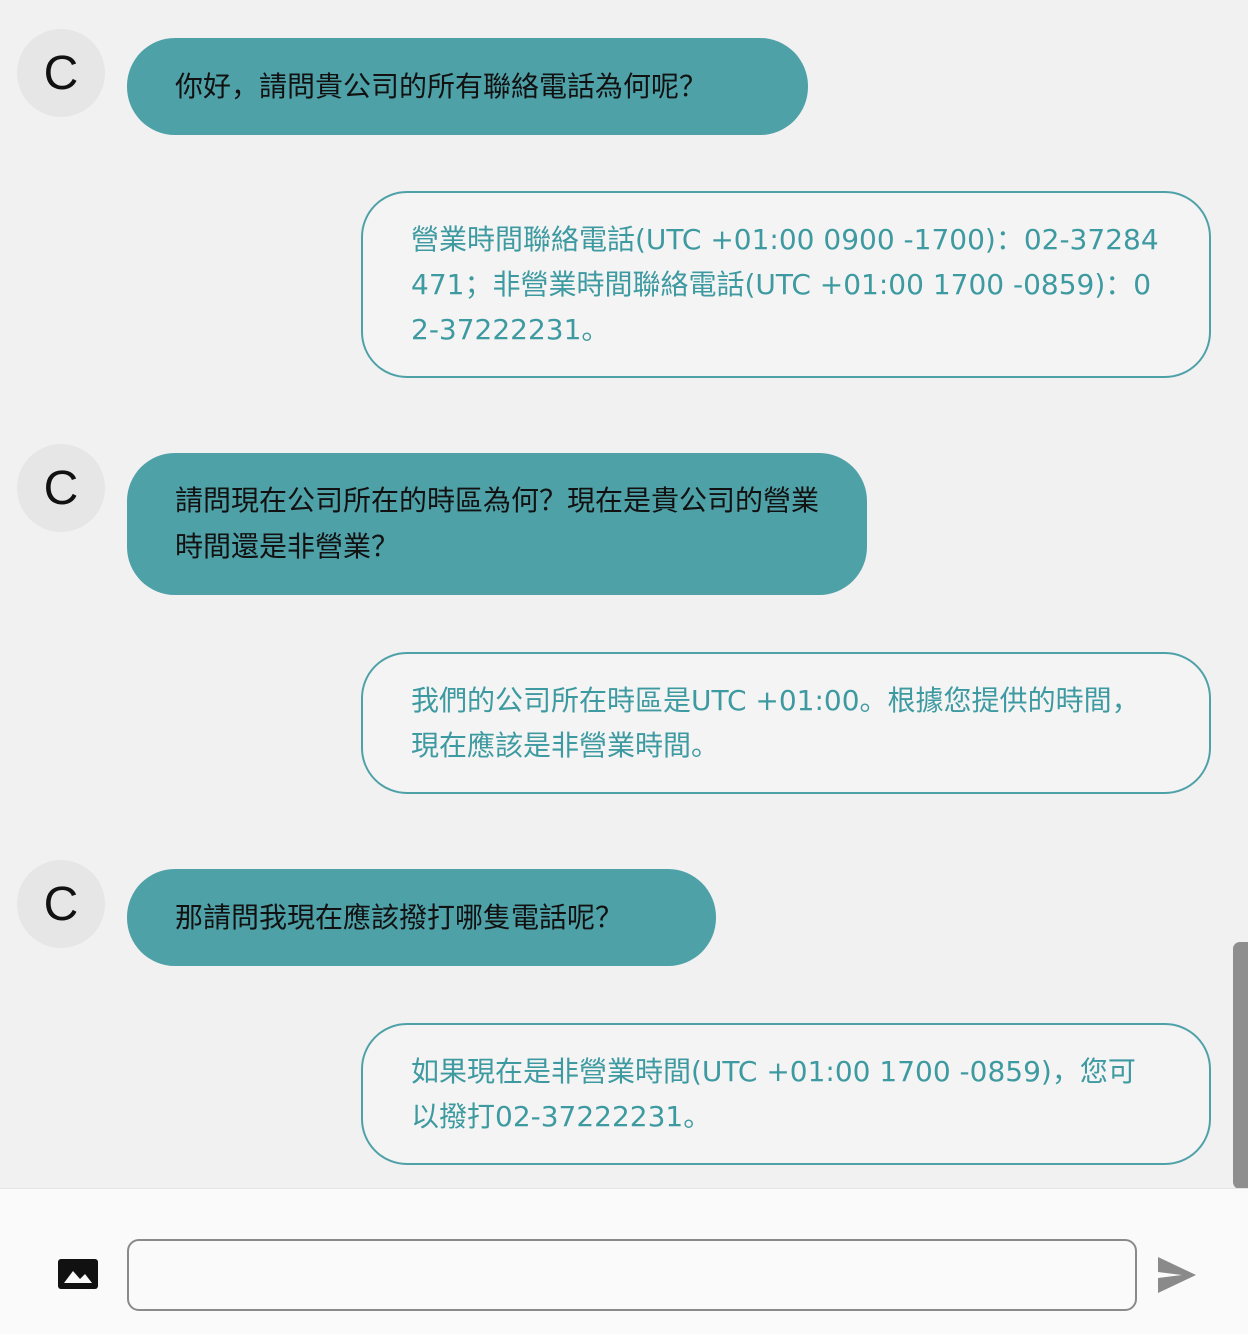  What do you see at coordinates (399, 917) in the screenshot?
I see `user-message-text: 那請問我現在應該撥打哪隻電話呢？` at bounding box center [399, 917].